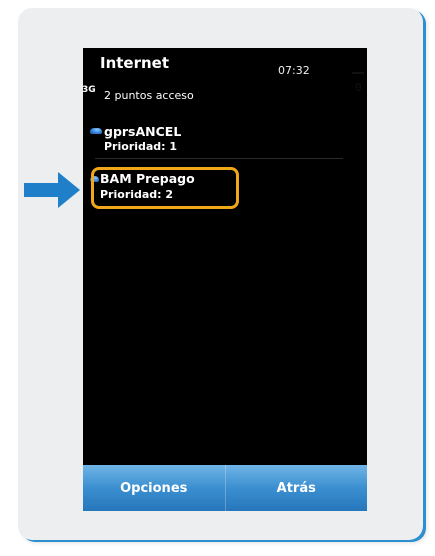 Image resolution: width=435 pixels, height=556 pixels. Describe the element at coordinates (294, 70) in the screenshot. I see `clock: 07:32` at that location.